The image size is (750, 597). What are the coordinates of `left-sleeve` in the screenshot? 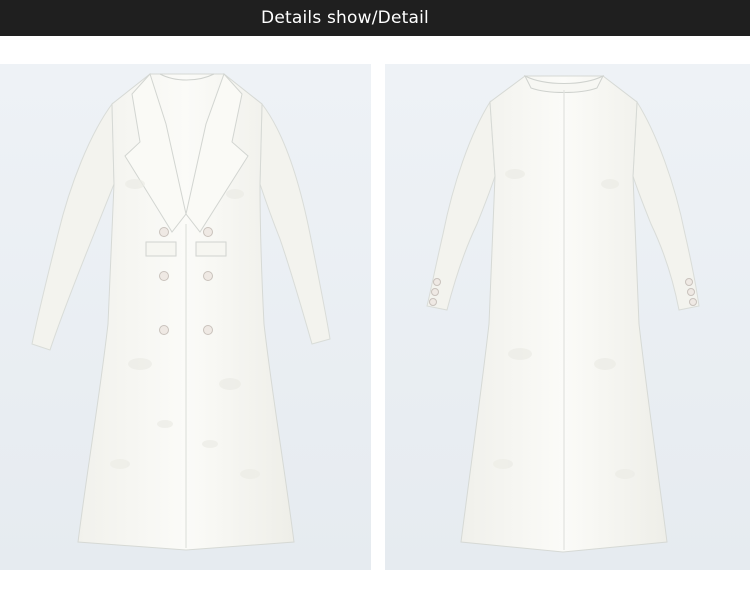 It's located at (73, 226).